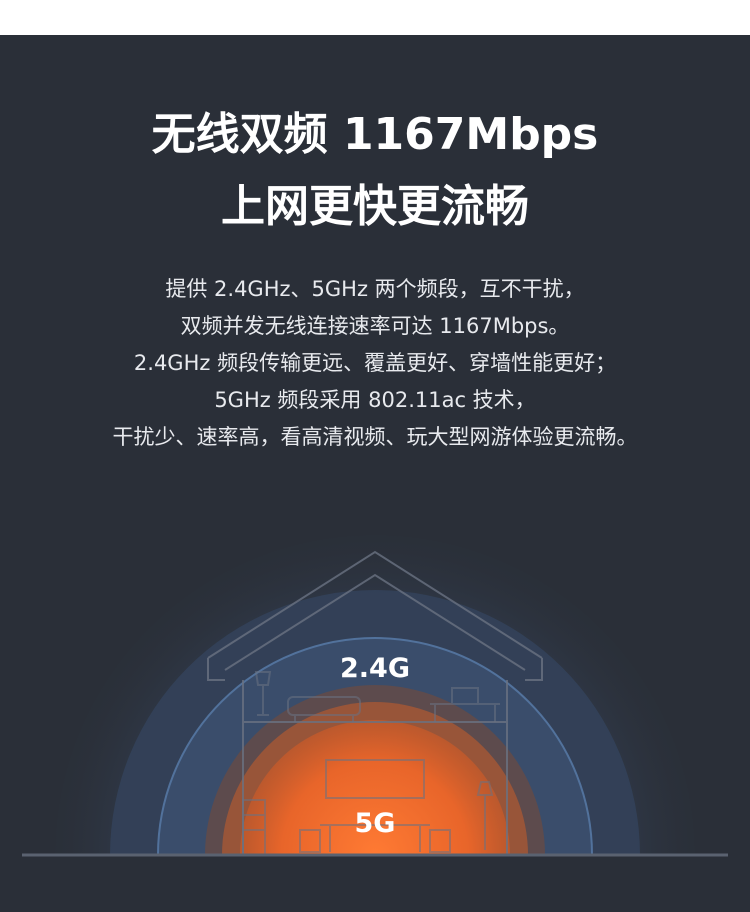 Image resolution: width=750 pixels, height=912 pixels. What do you see at coordinates (375, 289) in the screenshot?
I see `description-line: 提供 2.4GHz、5GHz 两个频段，互不干扰，` at bounding box center [375, 289].